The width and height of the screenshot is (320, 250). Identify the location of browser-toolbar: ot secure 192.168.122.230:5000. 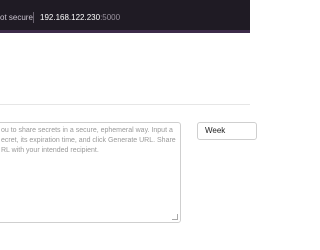
(125, 15).